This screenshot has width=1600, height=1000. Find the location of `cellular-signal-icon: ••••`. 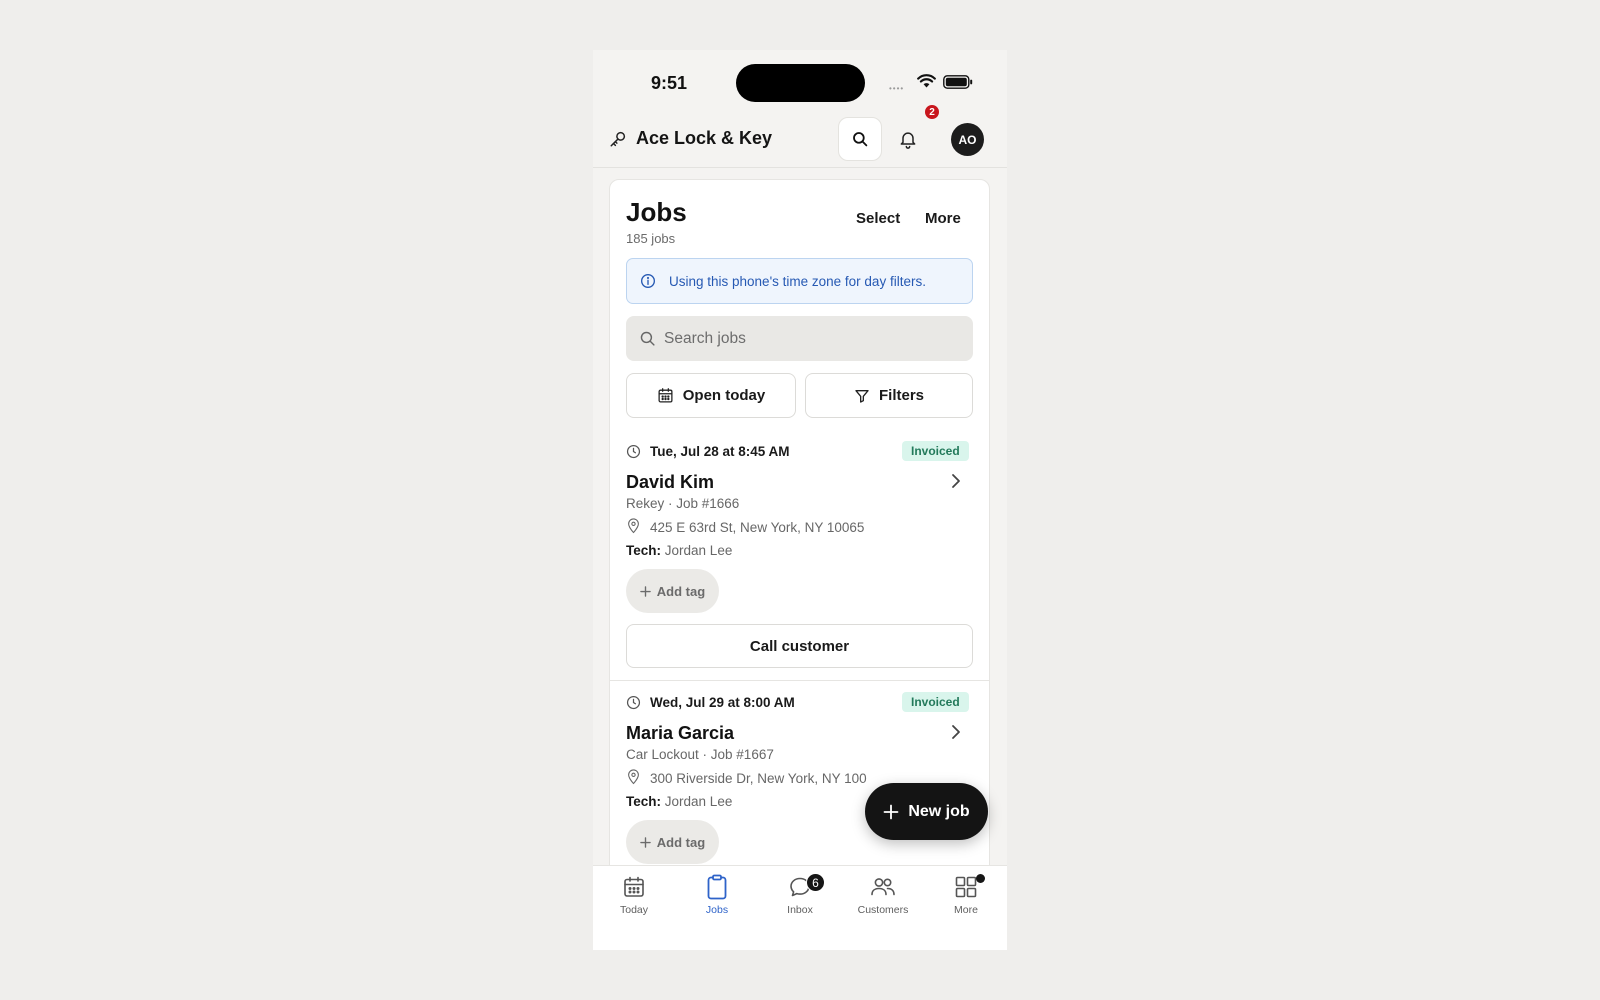

cellular-signal-icon: •••• is located at coordinates (897, 88).